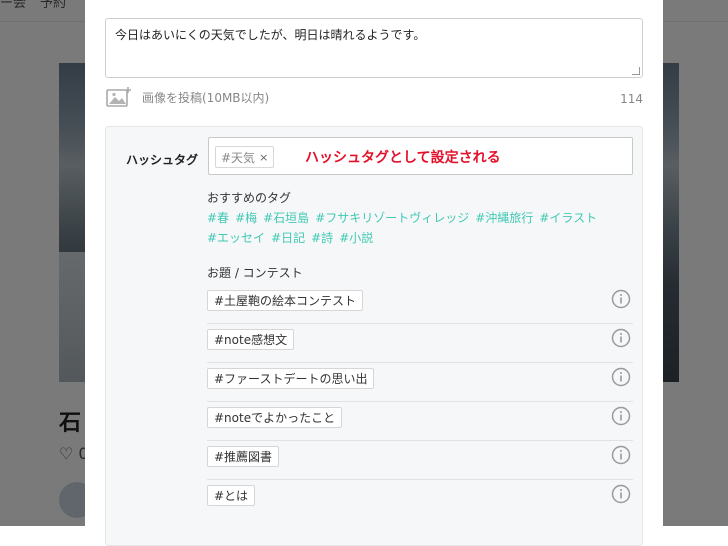 This screenshot has height=546, width=728. Describe the element at coordinates (218, 218) in the screenshot. I see `recommended-tag: #春` at that location.